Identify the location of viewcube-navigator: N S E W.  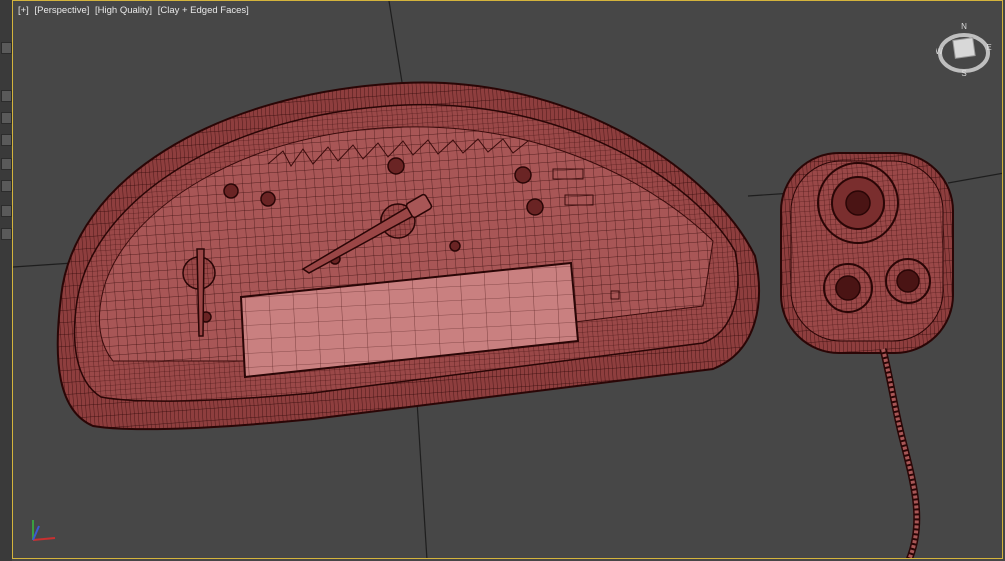
(963, 50).